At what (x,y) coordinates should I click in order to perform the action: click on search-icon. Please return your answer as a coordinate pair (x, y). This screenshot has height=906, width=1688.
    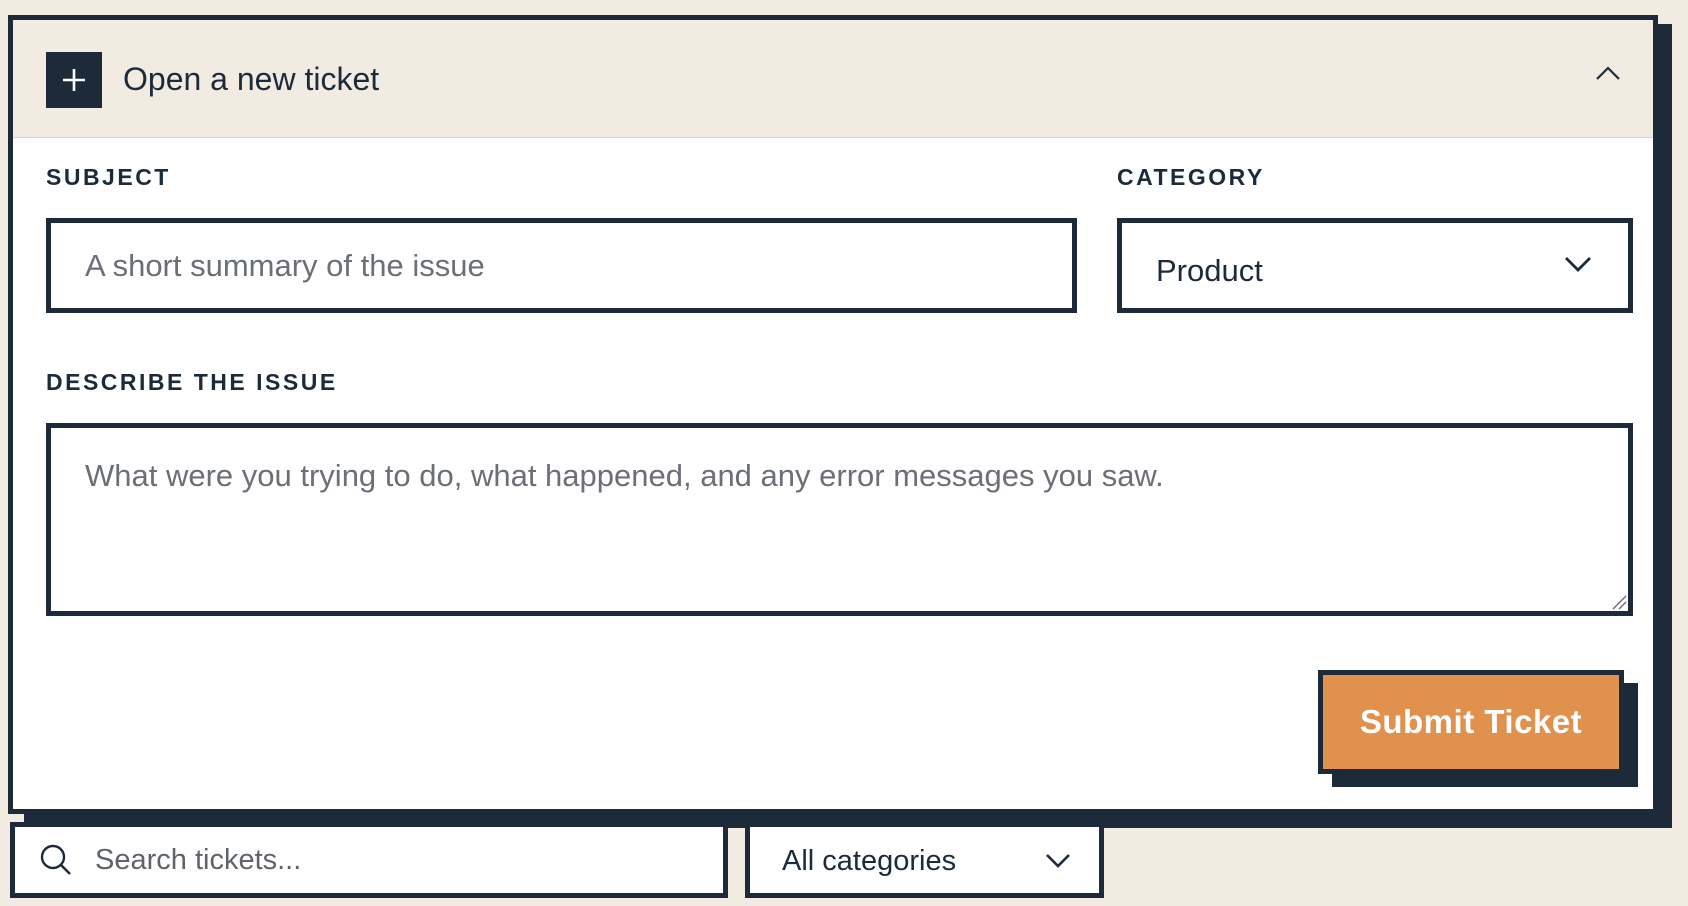
    Looking at the image, I should click on (55, 859).